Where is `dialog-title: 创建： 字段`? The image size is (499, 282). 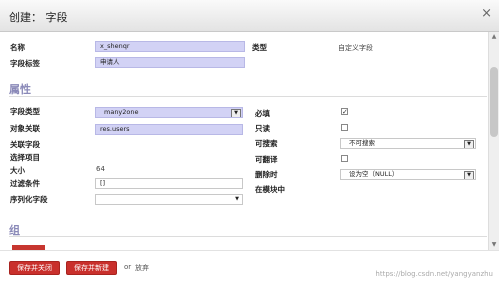 dialog-title: 创建： 字段 is located at coordinates (38, 17).